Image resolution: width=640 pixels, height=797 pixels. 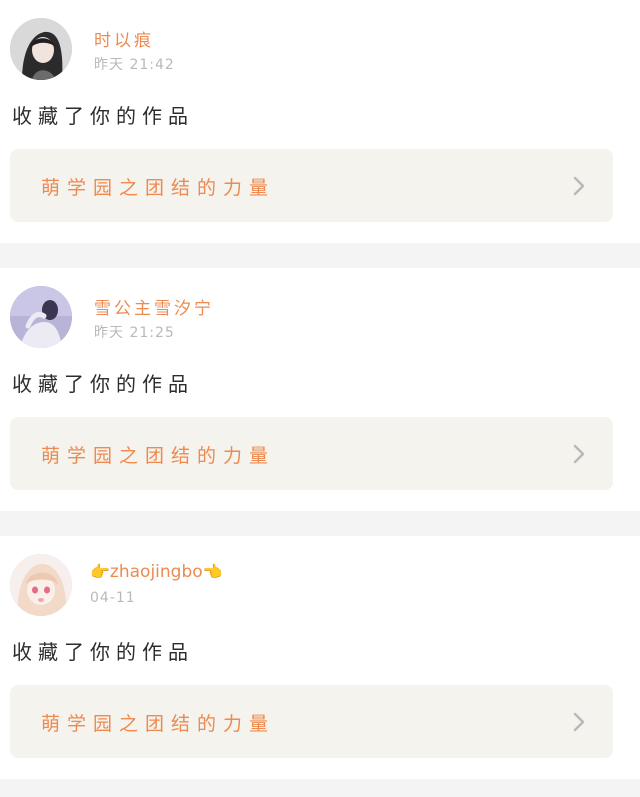 I want to click on user-name: 时以痕, so click(x=124, y=38).